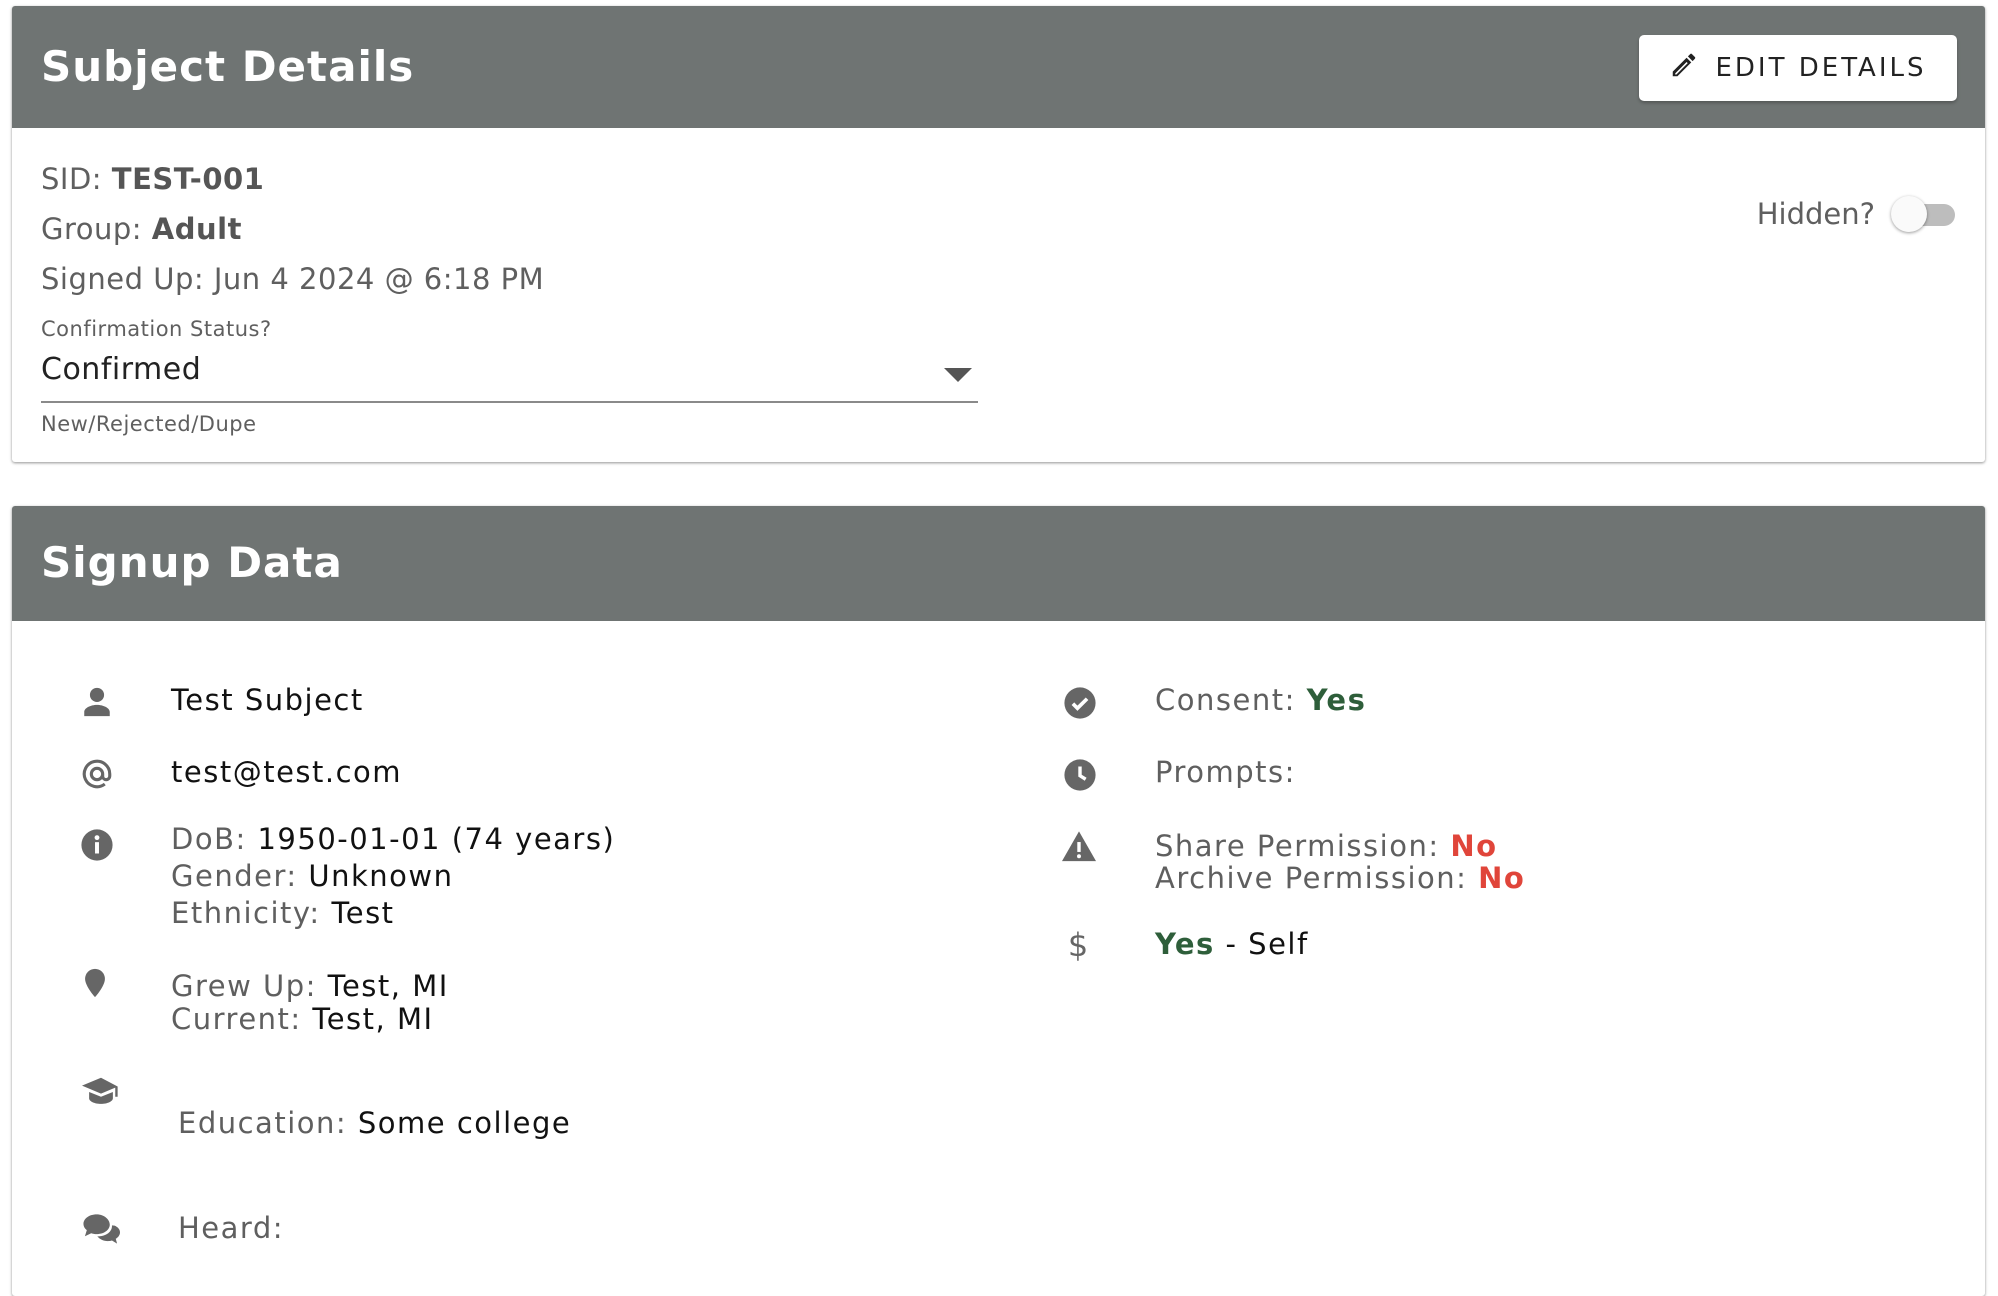 This screenshot has width=1998, height=1296. I want to click on person-icon, so click(97, 702).